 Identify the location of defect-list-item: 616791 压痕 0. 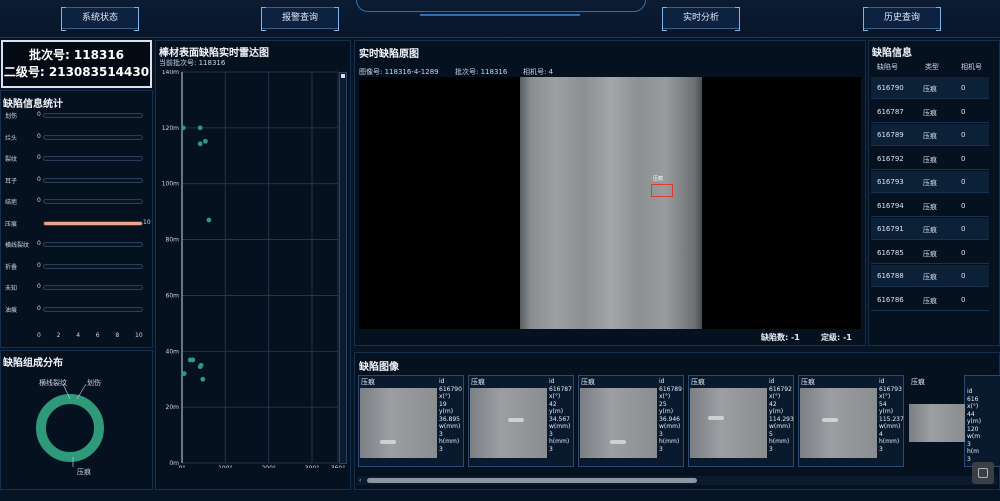
(930, 229).